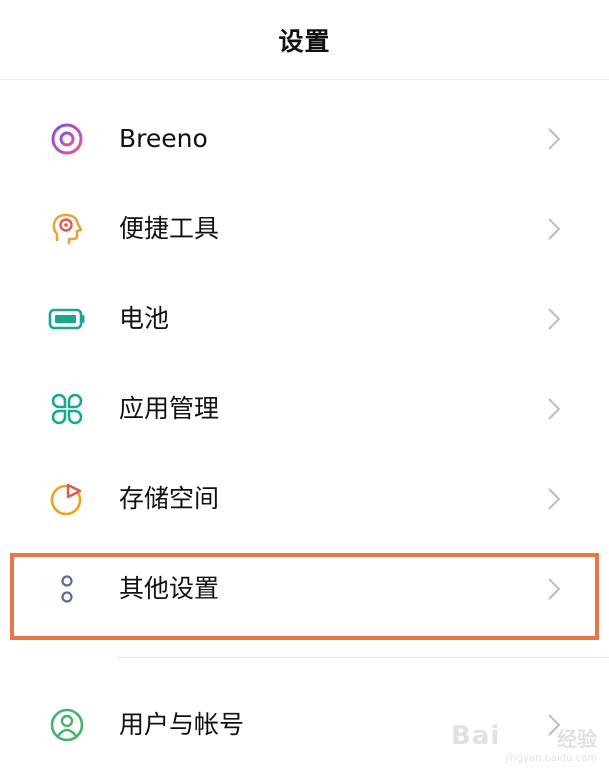 This screenshot has width=609, height=779. I want to click on divider, so click(363, 657).